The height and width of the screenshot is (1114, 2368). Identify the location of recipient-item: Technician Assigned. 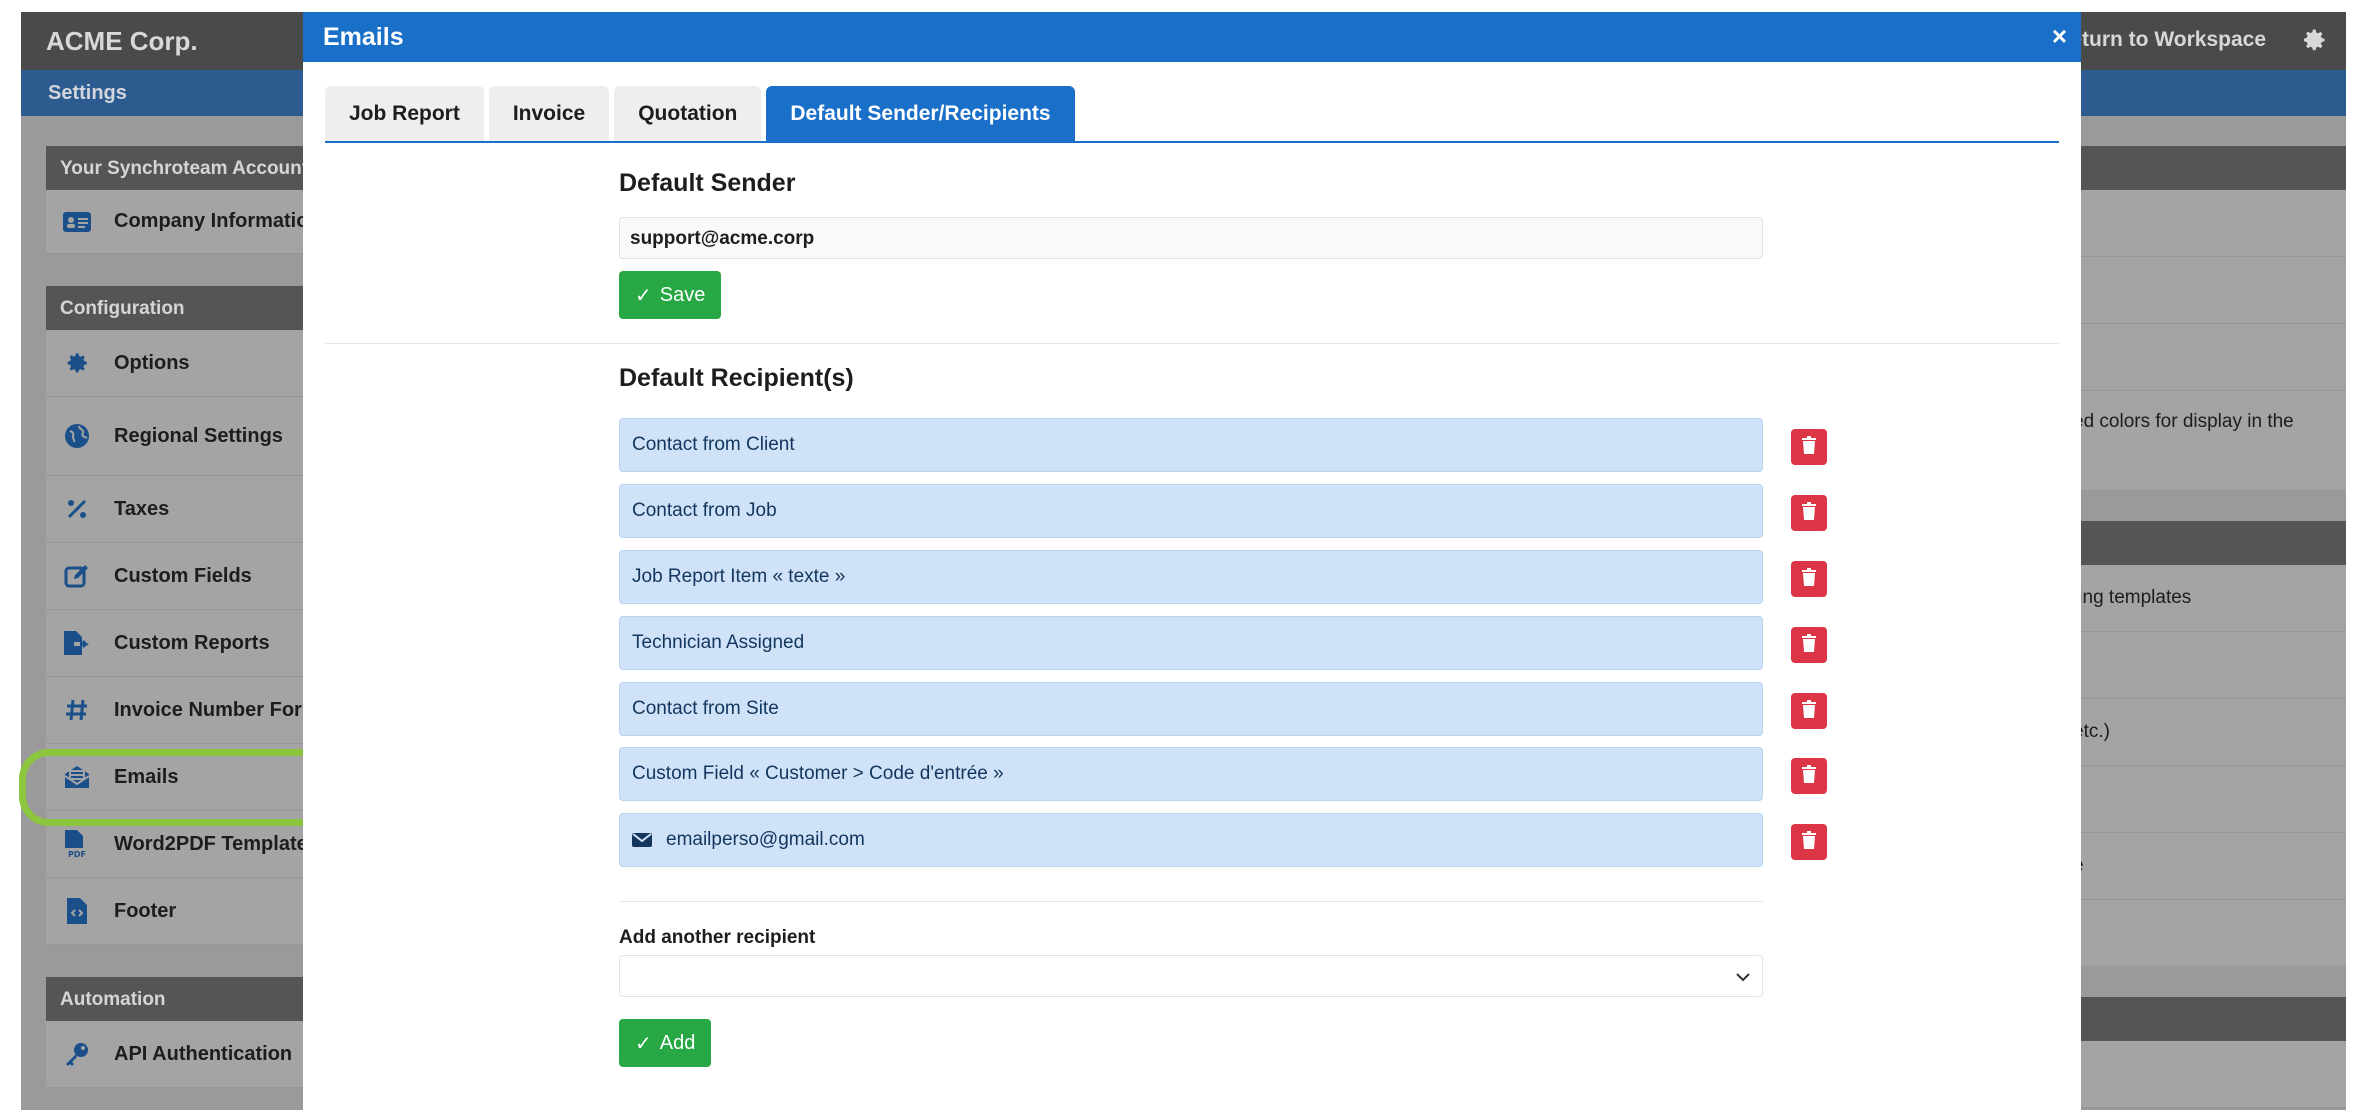
(1191, 643).